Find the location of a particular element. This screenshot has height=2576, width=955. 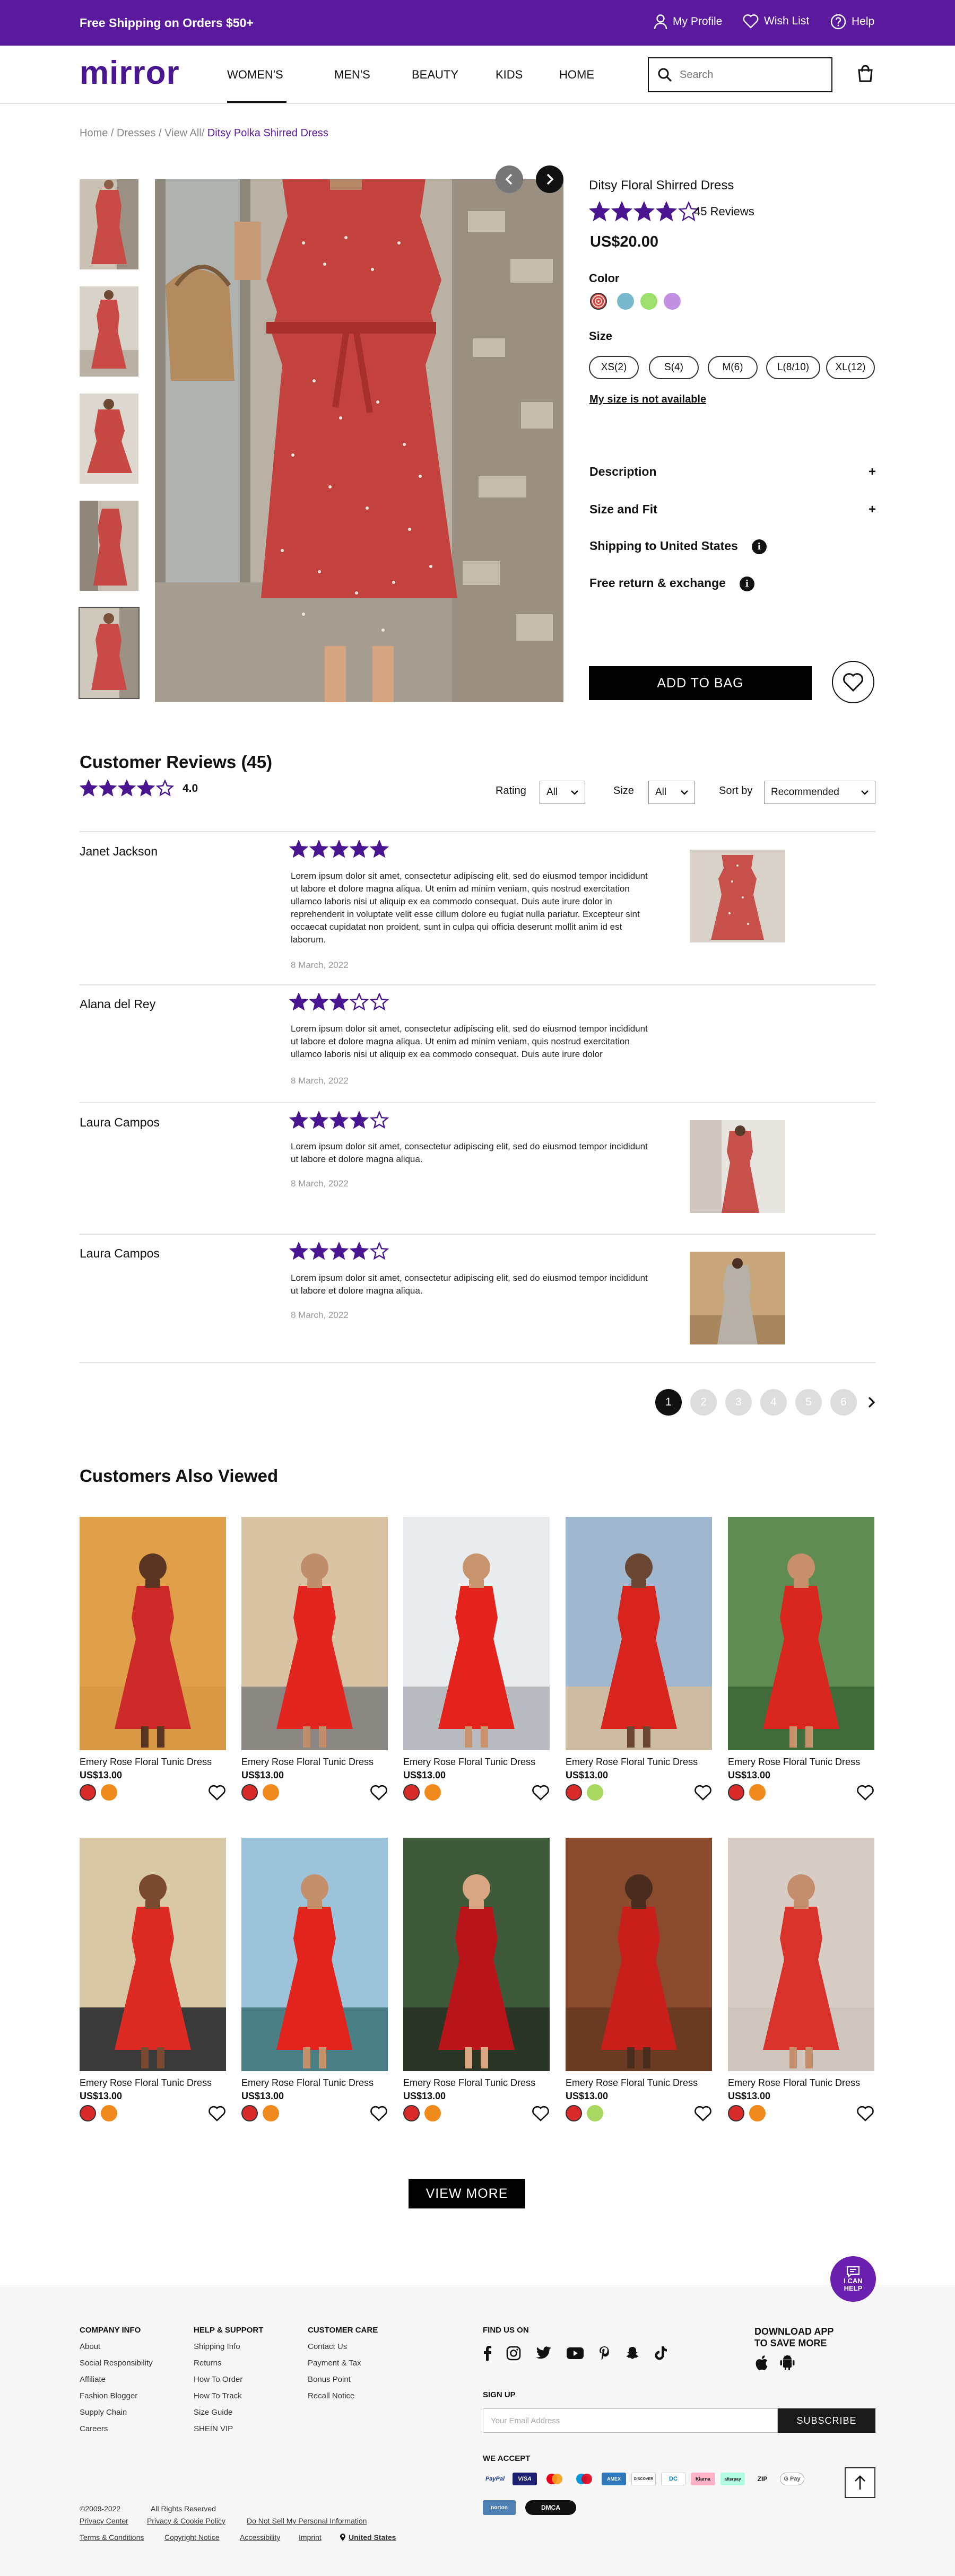

copyright-notice-link: Copyright Notice is located at coordinates (192, 2537).